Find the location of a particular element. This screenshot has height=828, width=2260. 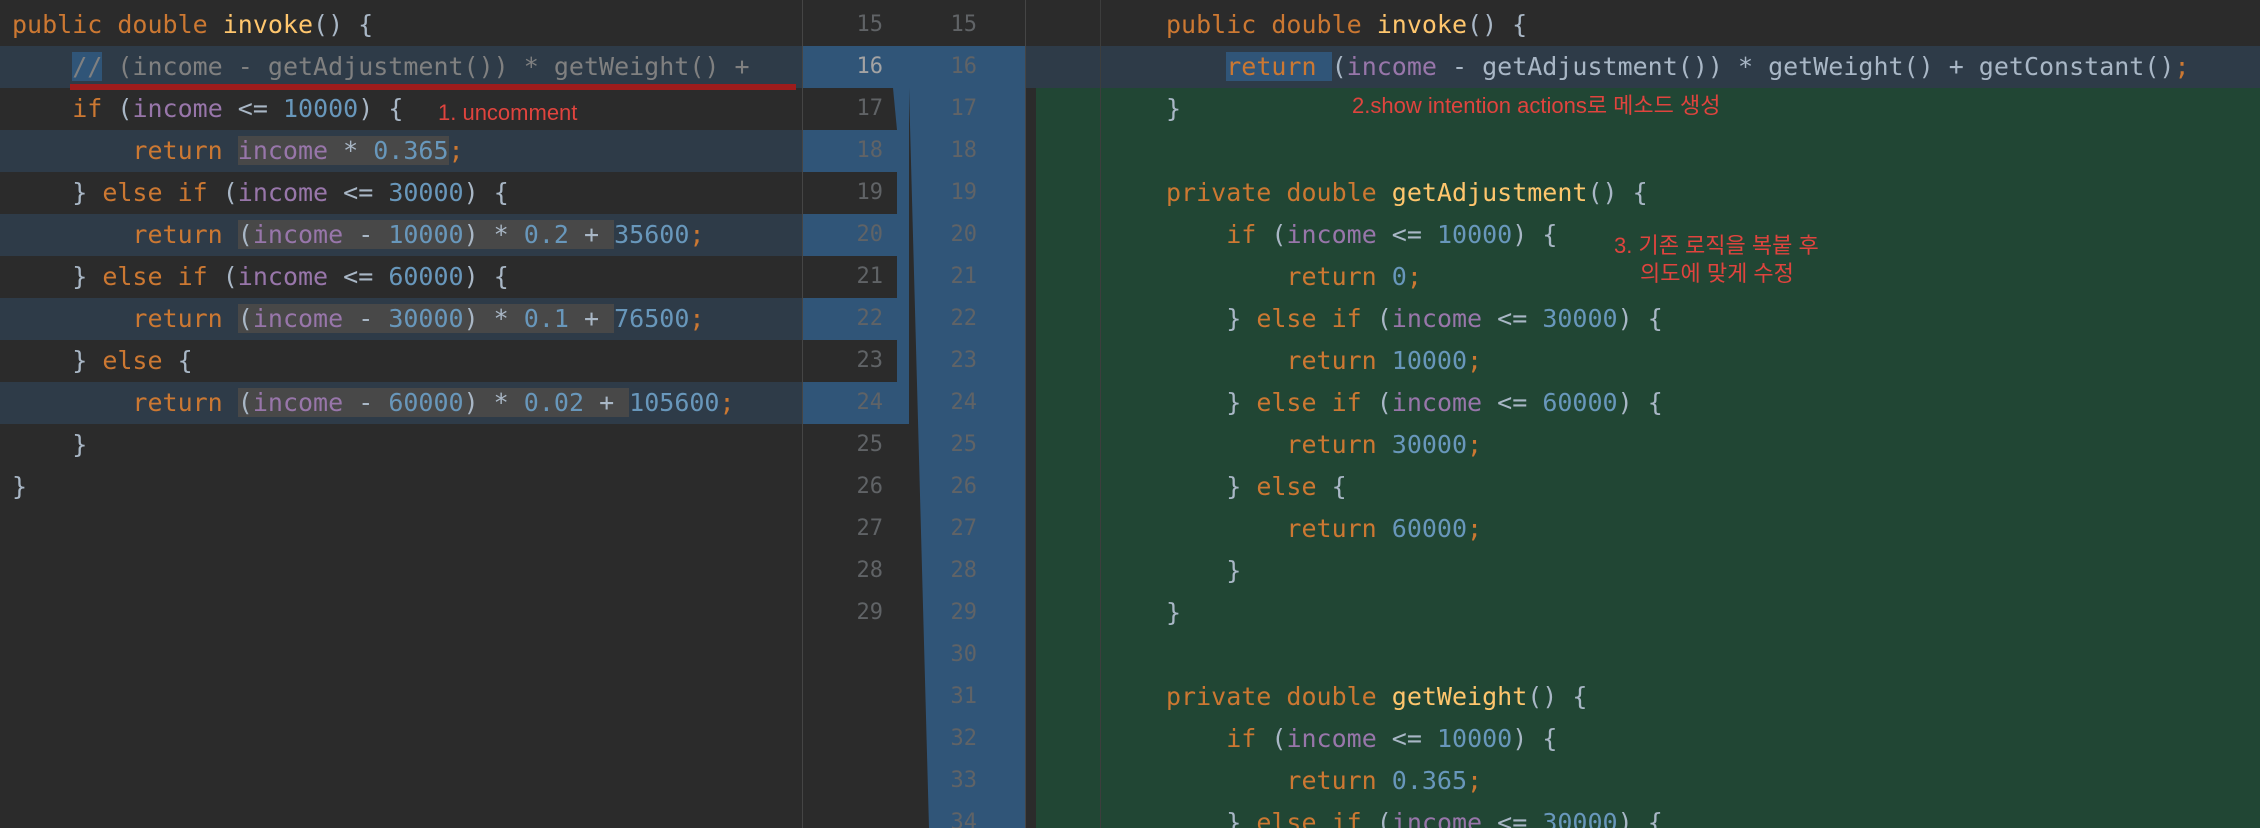

annotation-step3-line2: 의도에 맞게 수정 is located at coordinates (1717, 273).